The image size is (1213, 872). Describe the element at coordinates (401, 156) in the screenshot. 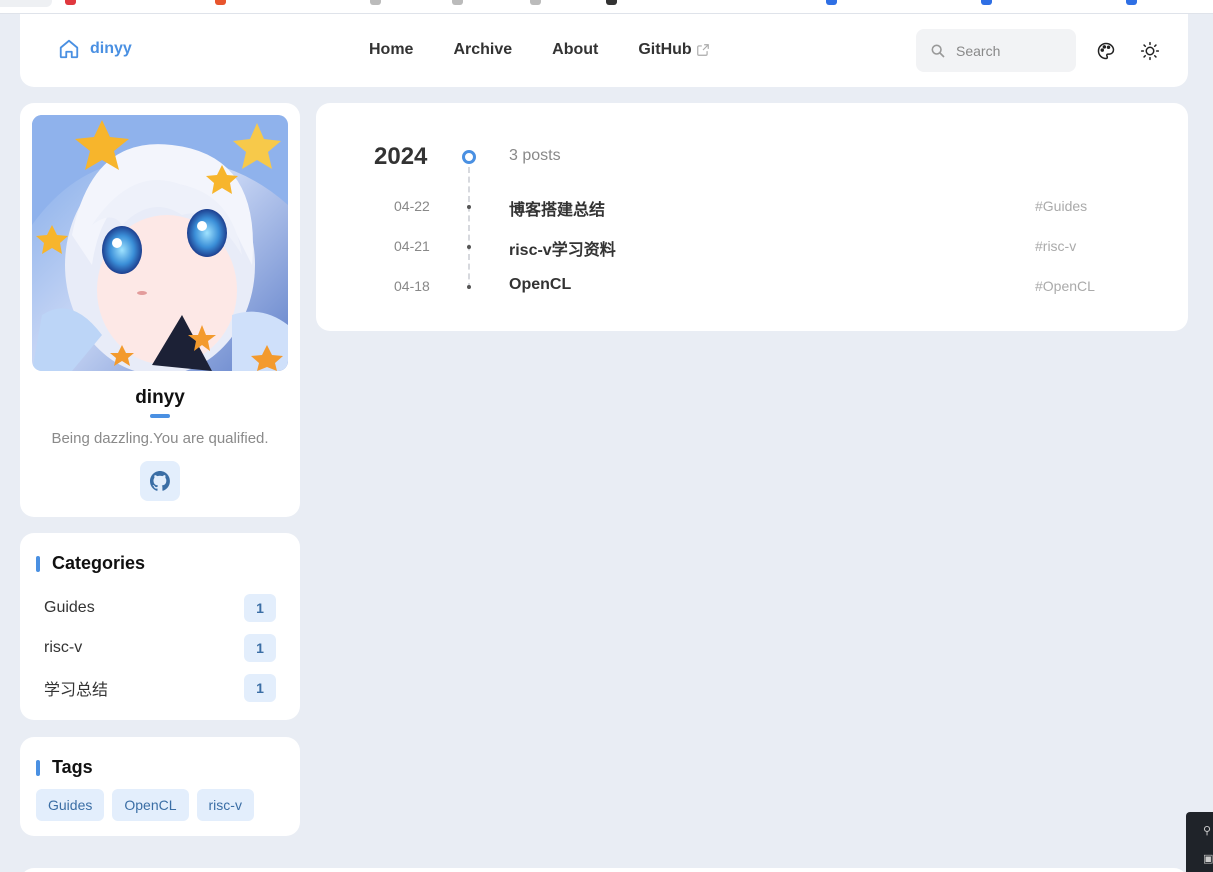

I see `archive-year: 2024` at that location.